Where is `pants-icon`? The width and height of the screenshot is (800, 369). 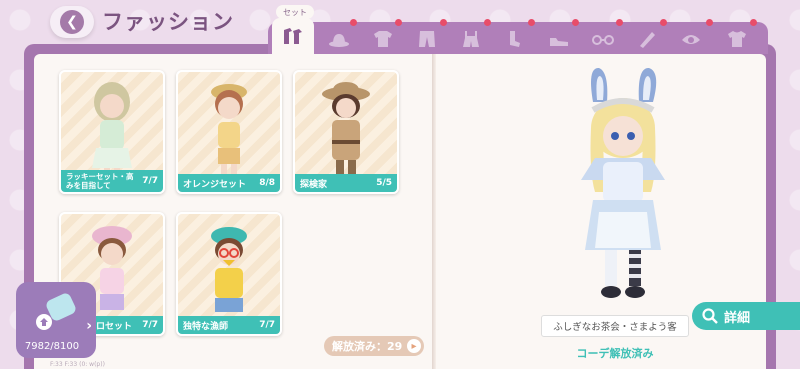
pants-icon is located at coordinates (427, 39).